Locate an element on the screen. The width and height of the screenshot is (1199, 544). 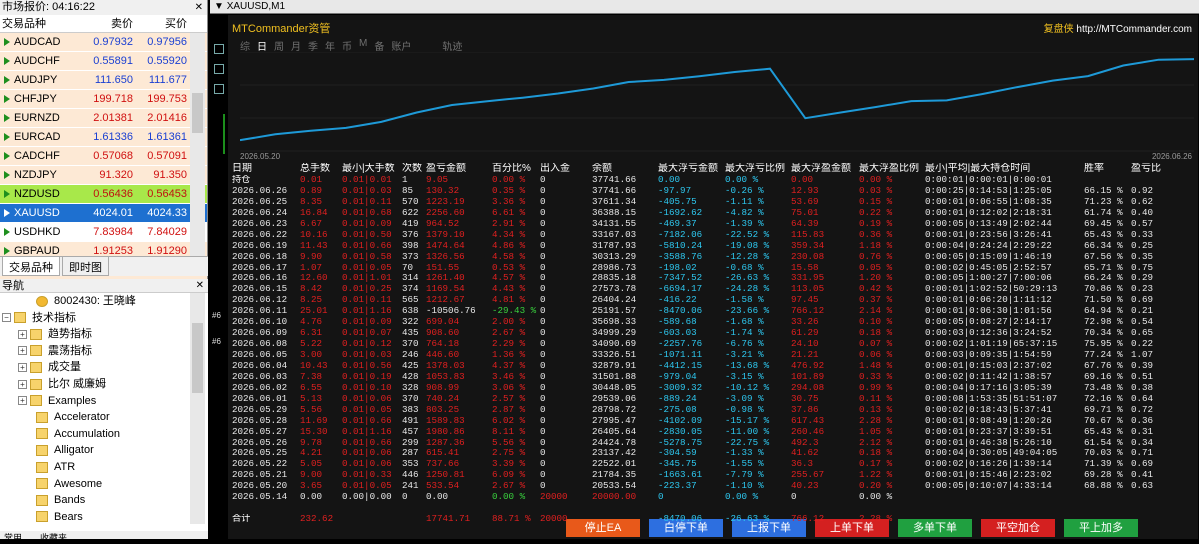
cell: 3.46 % is located at coordinates (509, 376).